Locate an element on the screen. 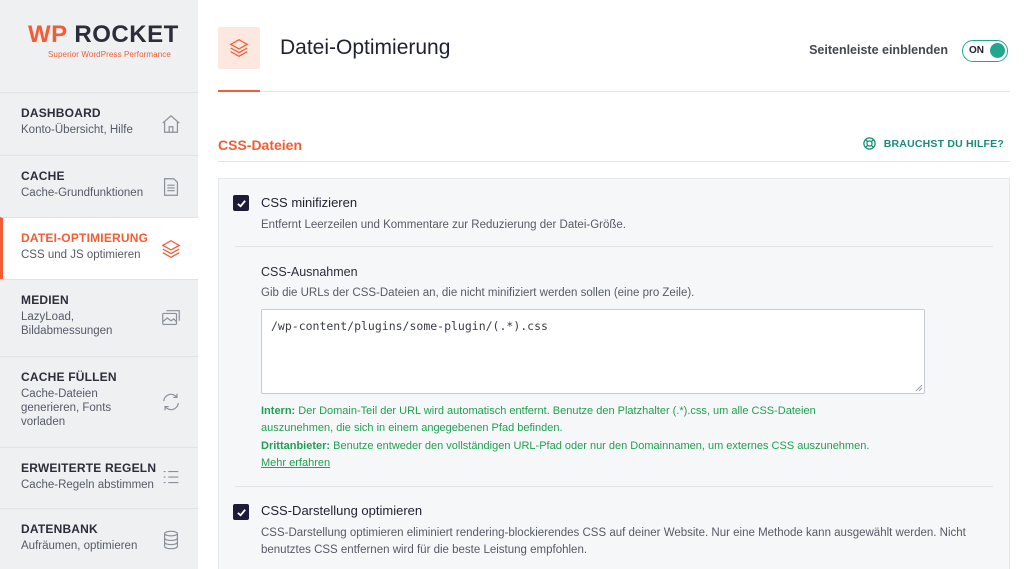 Image resolution: width=1024 pixels, height=569 pixels. refresh-icon is located at coordinates (171, 402).